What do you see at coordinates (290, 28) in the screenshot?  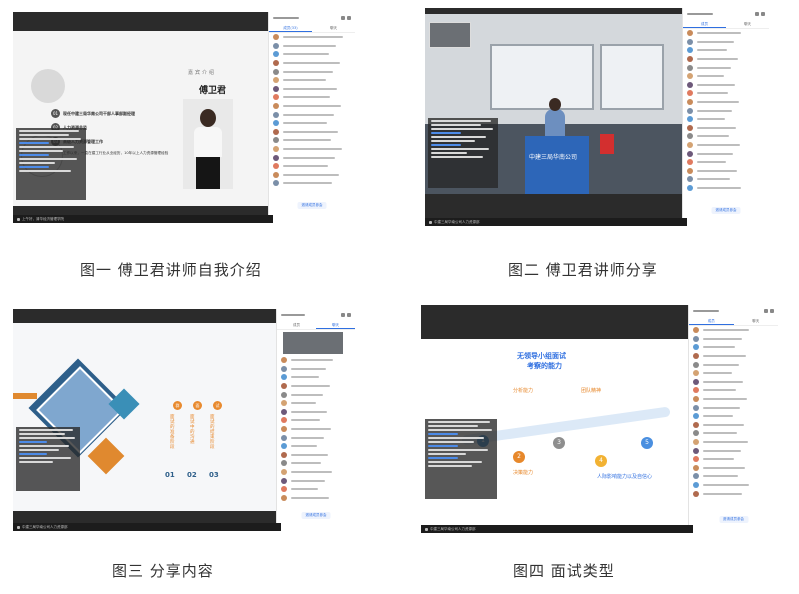 I see `tab-members: 成员(33)` at bounding box center [290, 28].